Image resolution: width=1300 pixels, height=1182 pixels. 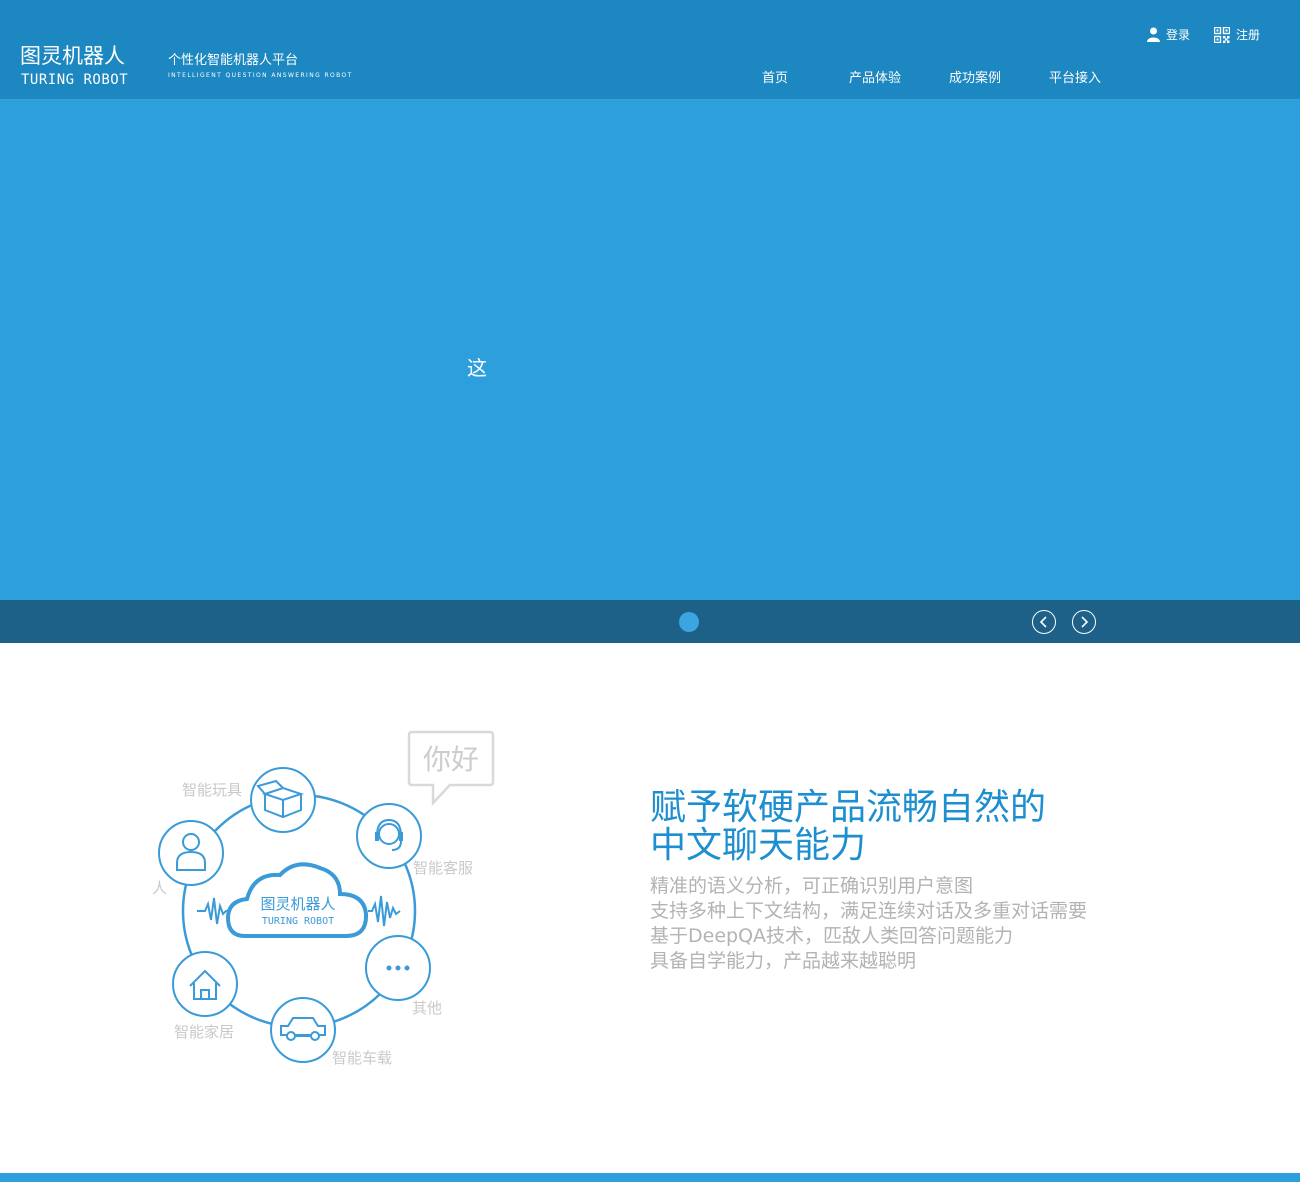 What do you see at coordinates (1177, 35) in the screenshot?
I see `login-label: 登录` at bounding box center [1177, 35].